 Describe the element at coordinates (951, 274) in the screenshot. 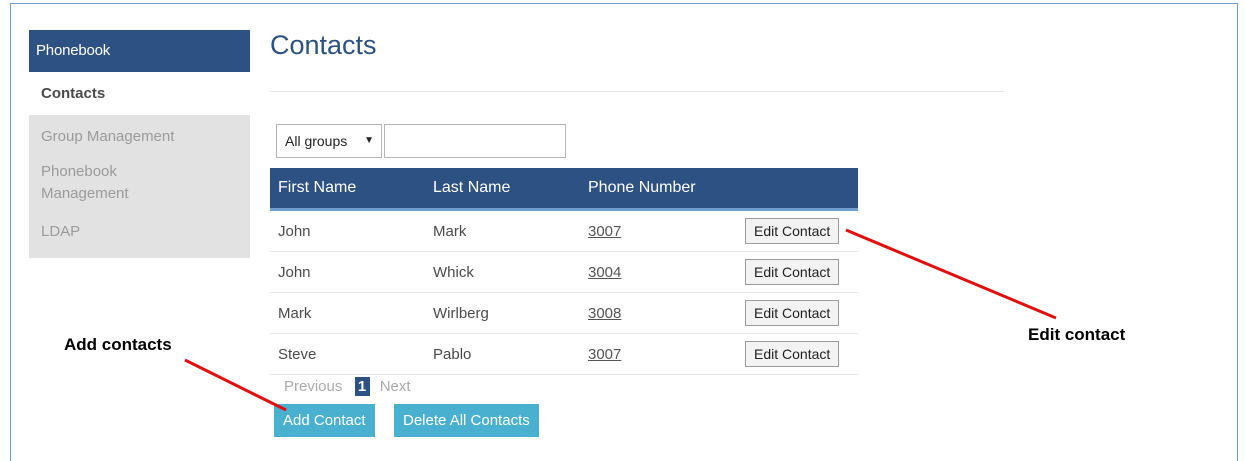

I see `annotation-arrow-edit` at that location.